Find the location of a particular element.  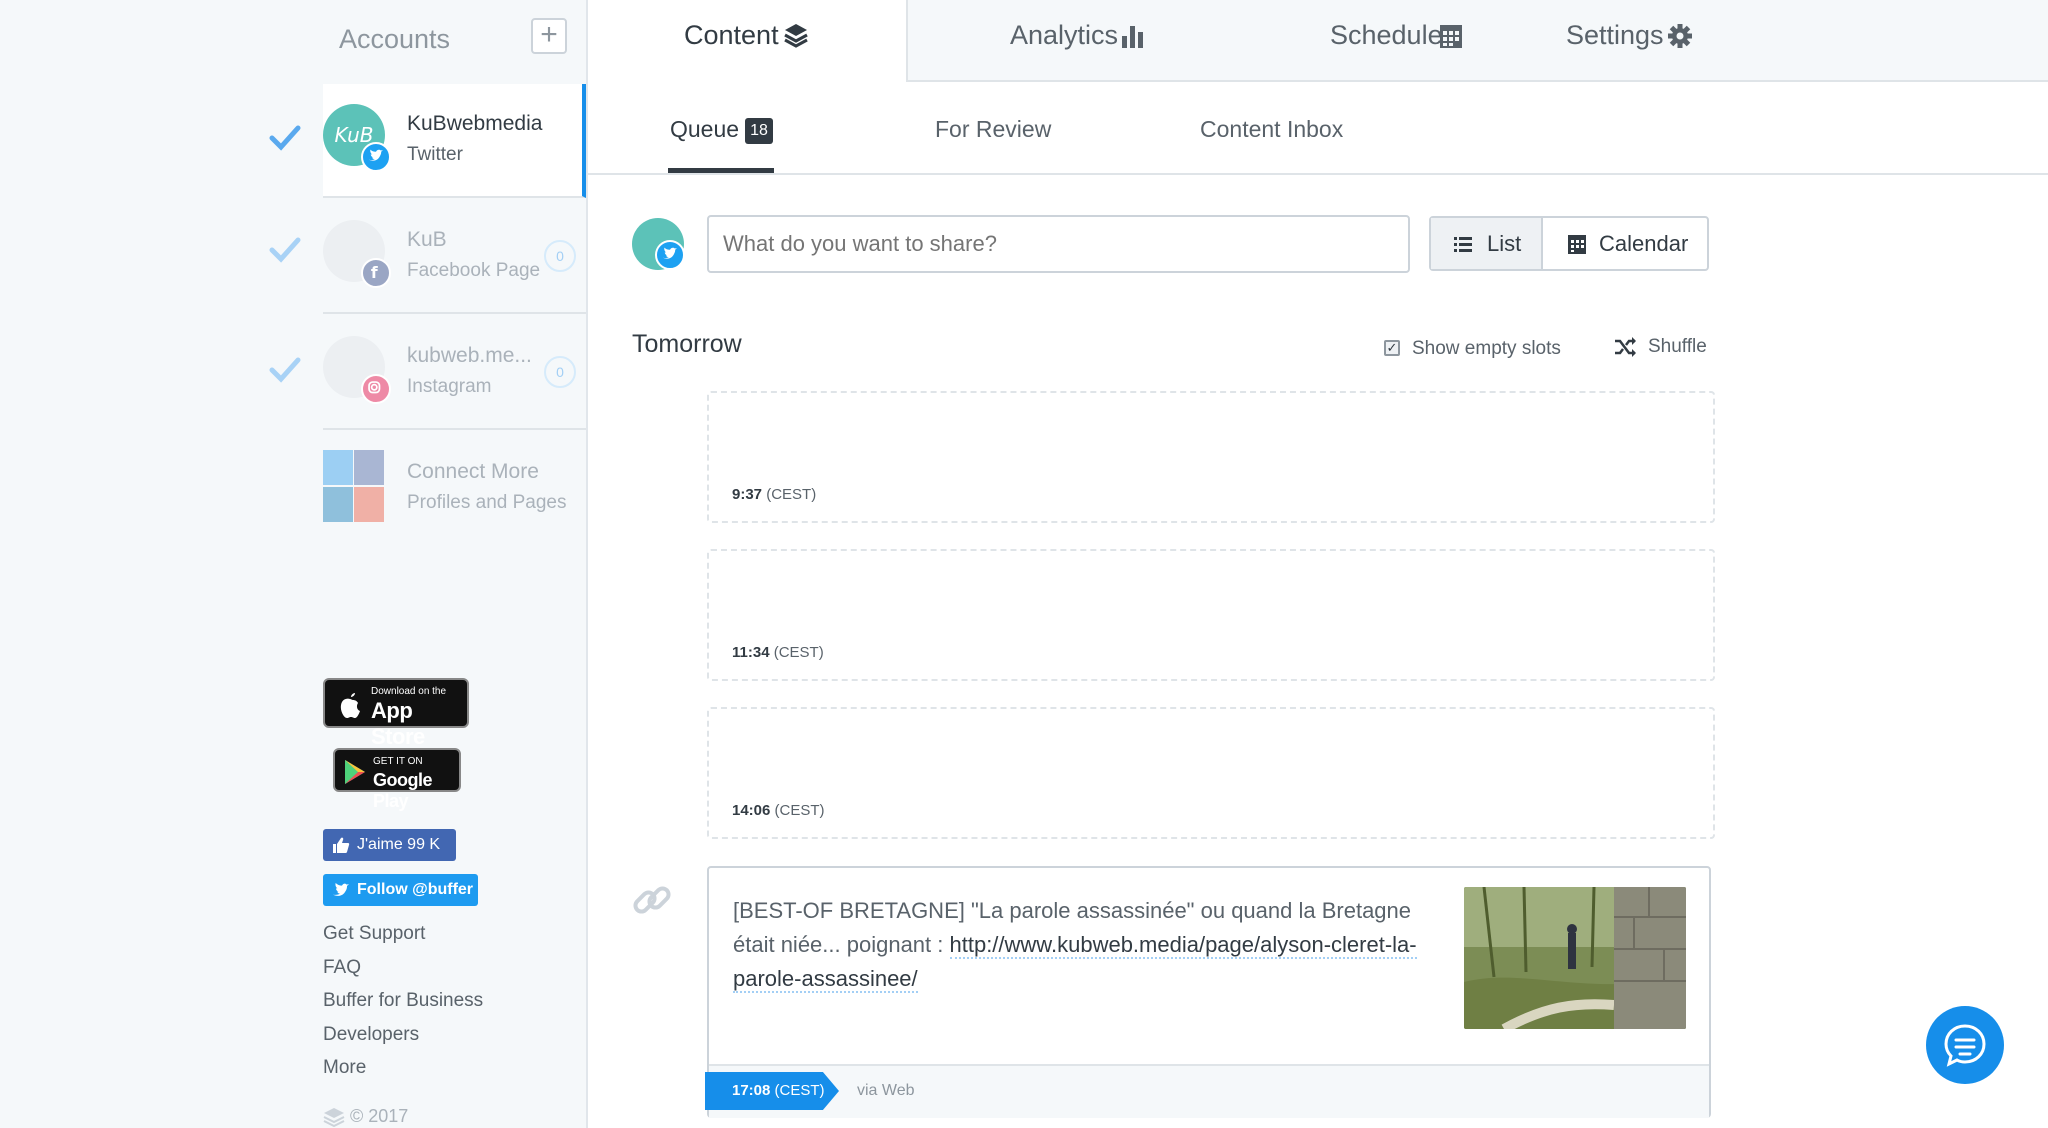

subtab-queue: Queue 18 is located at coordinates (721, 130).